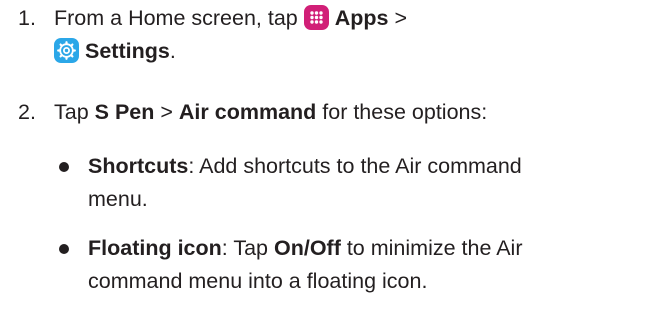 This screenshot has height=312, width=666. What do you see at coordinates (27, 112) in the screenshot?
I see `step-number: 2.` at bounding box center [27, 112].